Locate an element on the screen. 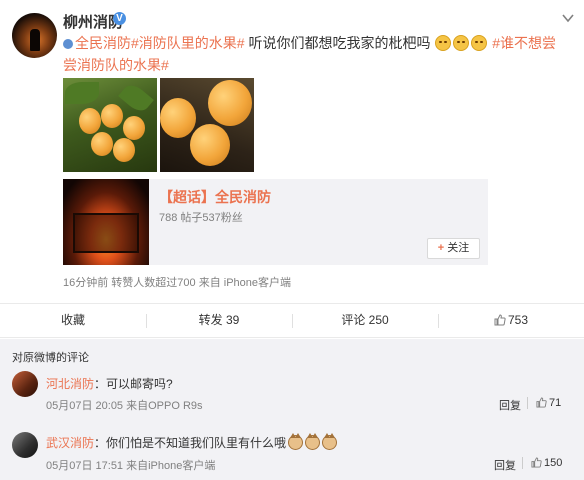 The height and width of the screenshot is (480, 584). like-button: 753 is located at coordinates (511, 320).